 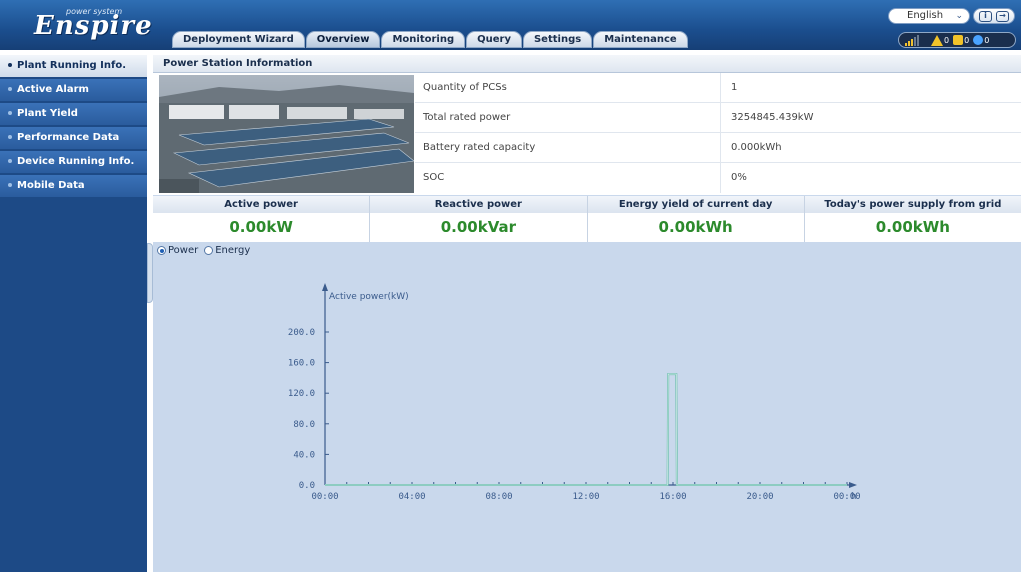 I want to click on x-tick-label: 08:00, so click(x=498, y=497).